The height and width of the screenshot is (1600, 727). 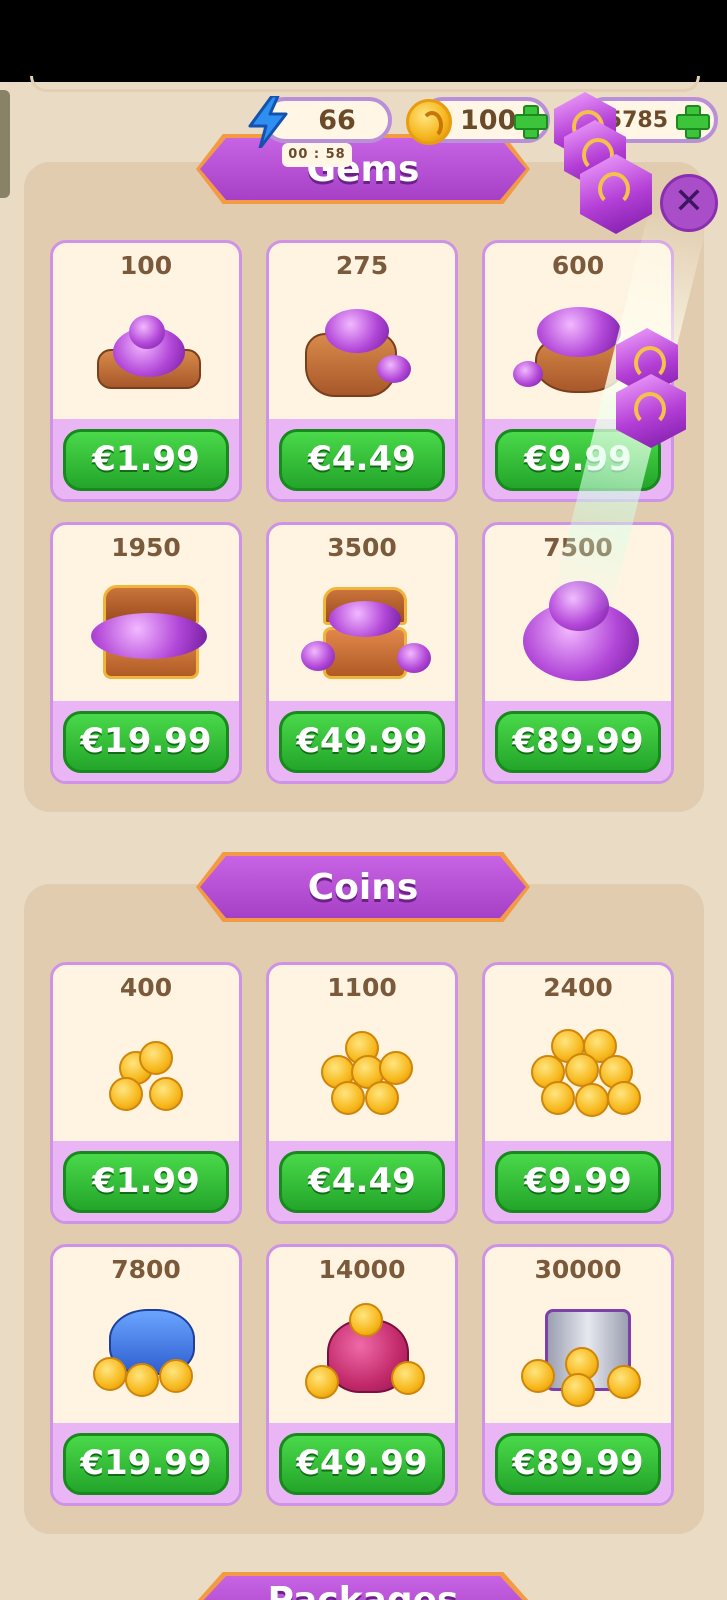 What do you see at coordinates (365, 1358) in the screenshot?
I see `coin-red-sack-icon` at bounding box center [365, 1358].